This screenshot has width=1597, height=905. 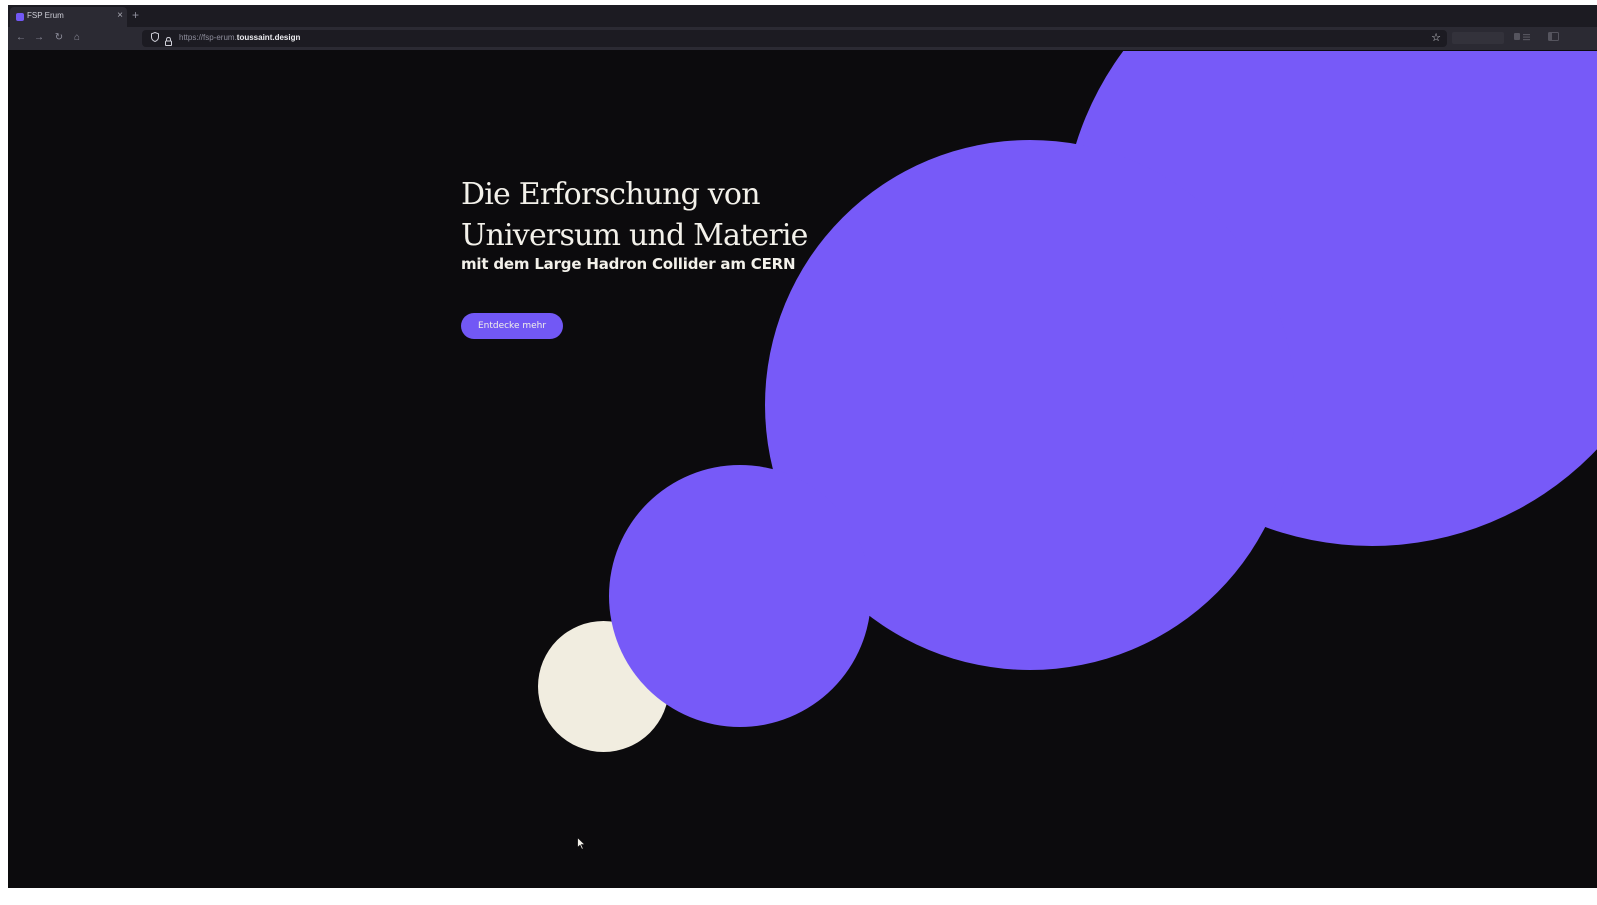 What do you see at coordinates (168, 39) in the screenshot?
I see `lock-icon` at bounding box center [168, 39].